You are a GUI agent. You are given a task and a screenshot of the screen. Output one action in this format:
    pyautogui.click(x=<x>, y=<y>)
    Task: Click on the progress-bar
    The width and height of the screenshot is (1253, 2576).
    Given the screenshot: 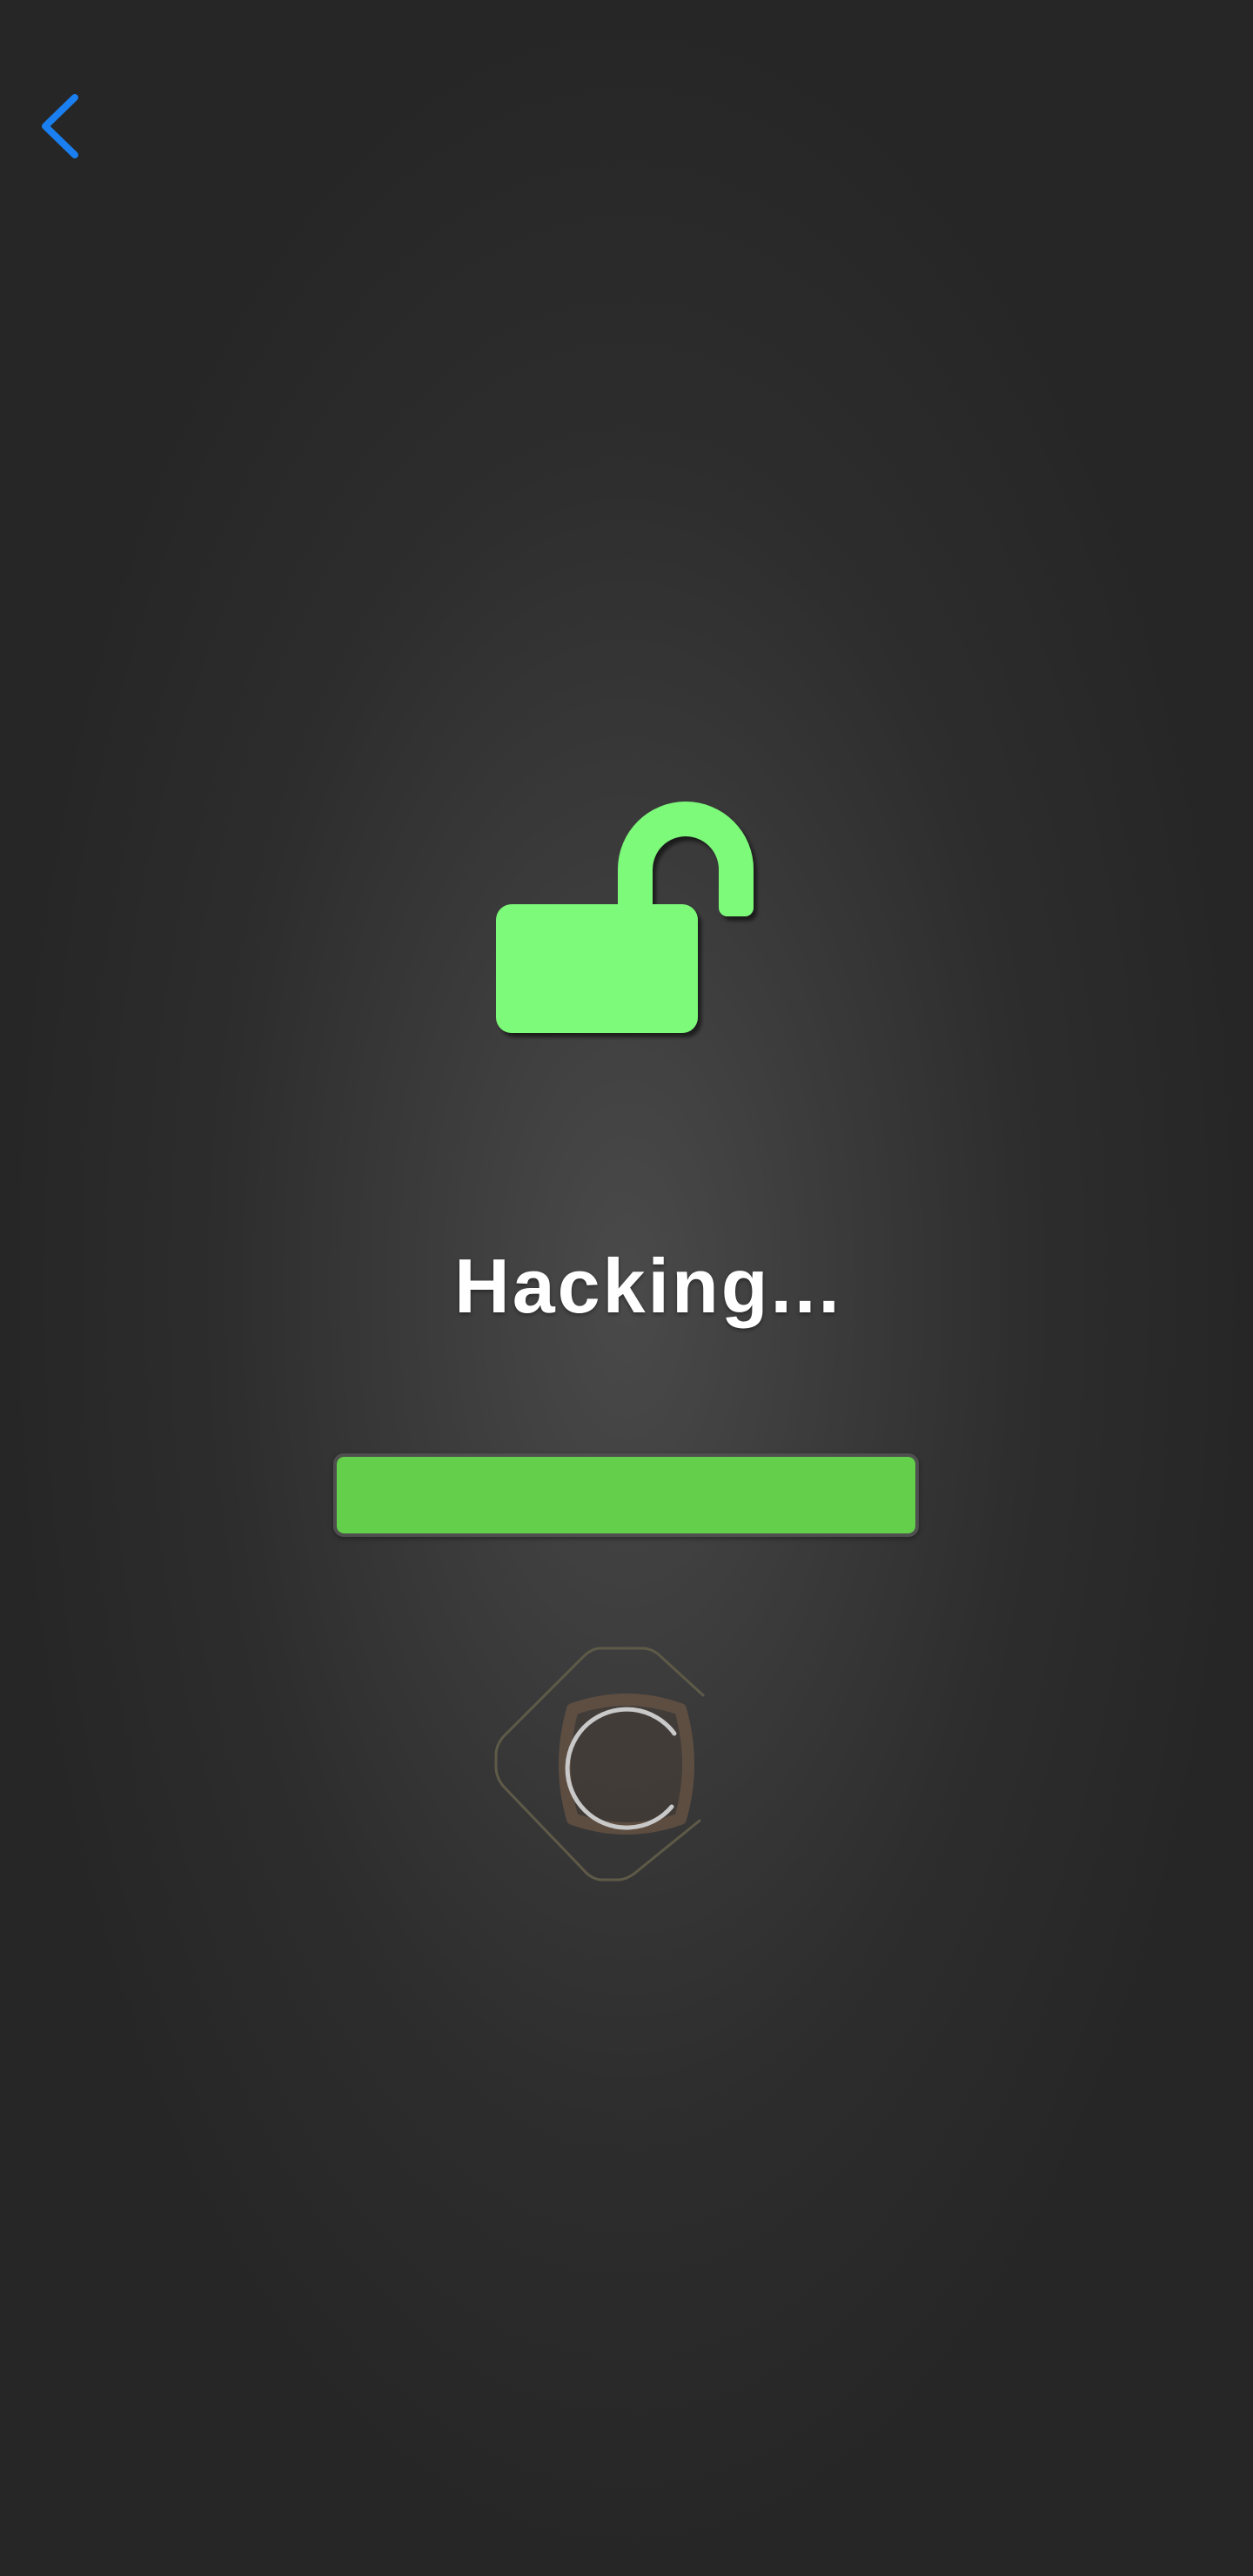 What is the action you would take?
    pyautogui.click(x=626, y=1495)
    